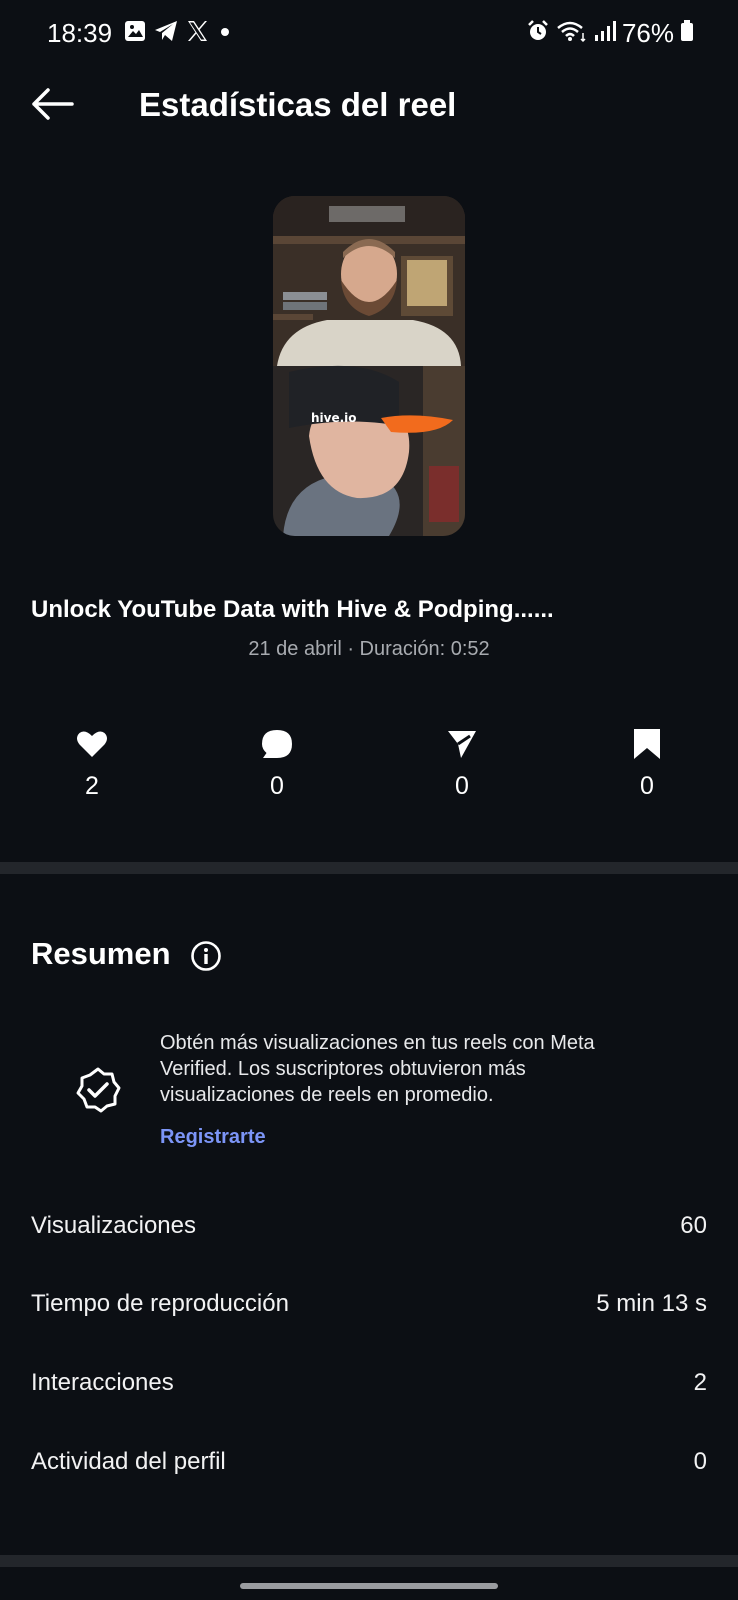 This screenshot has height=1600, width=738. What do you see at coordinates (298, 104) in the screenshot?
I see `page-title: Estadísticas del reel` at bounding box center [298, 104].